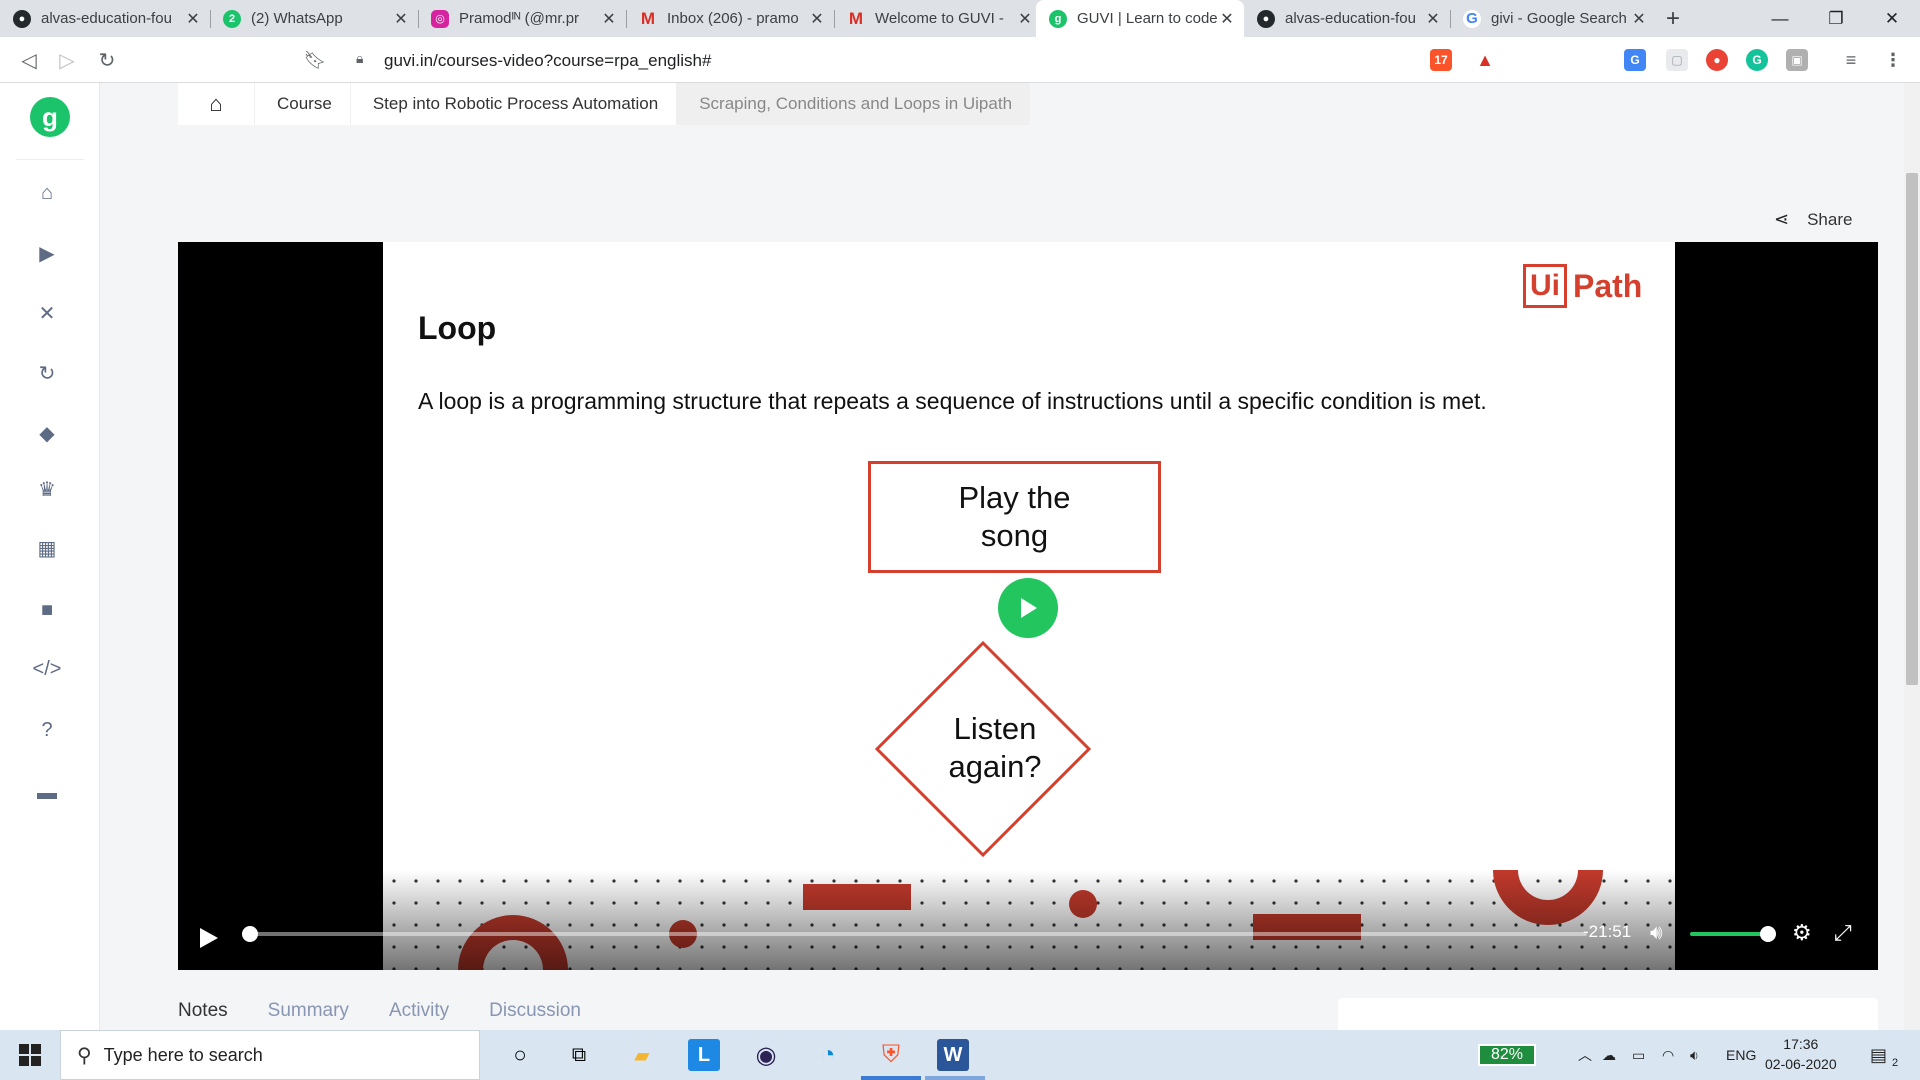 The width and height of the screenshot is (1920, 1080). I want to click on help-icon: ?, so click(47, 730).